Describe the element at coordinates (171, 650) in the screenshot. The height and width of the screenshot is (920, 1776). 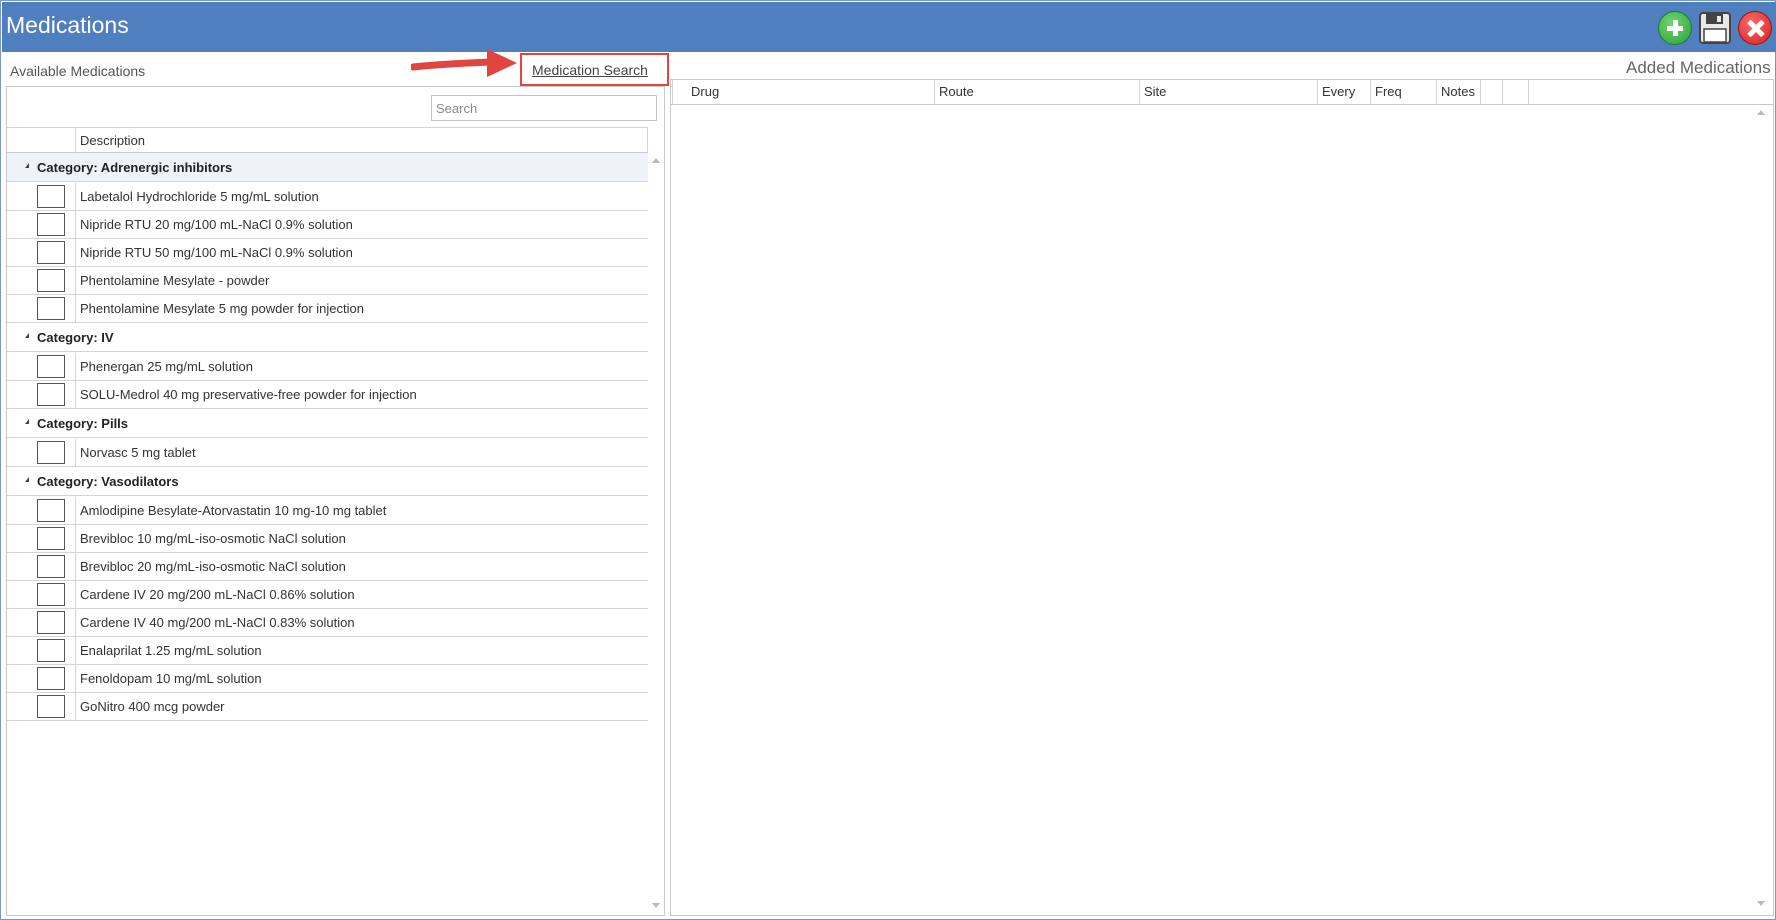
I see `medication-description: Enalaprilat 1.25 mg/mL solution` at that location.